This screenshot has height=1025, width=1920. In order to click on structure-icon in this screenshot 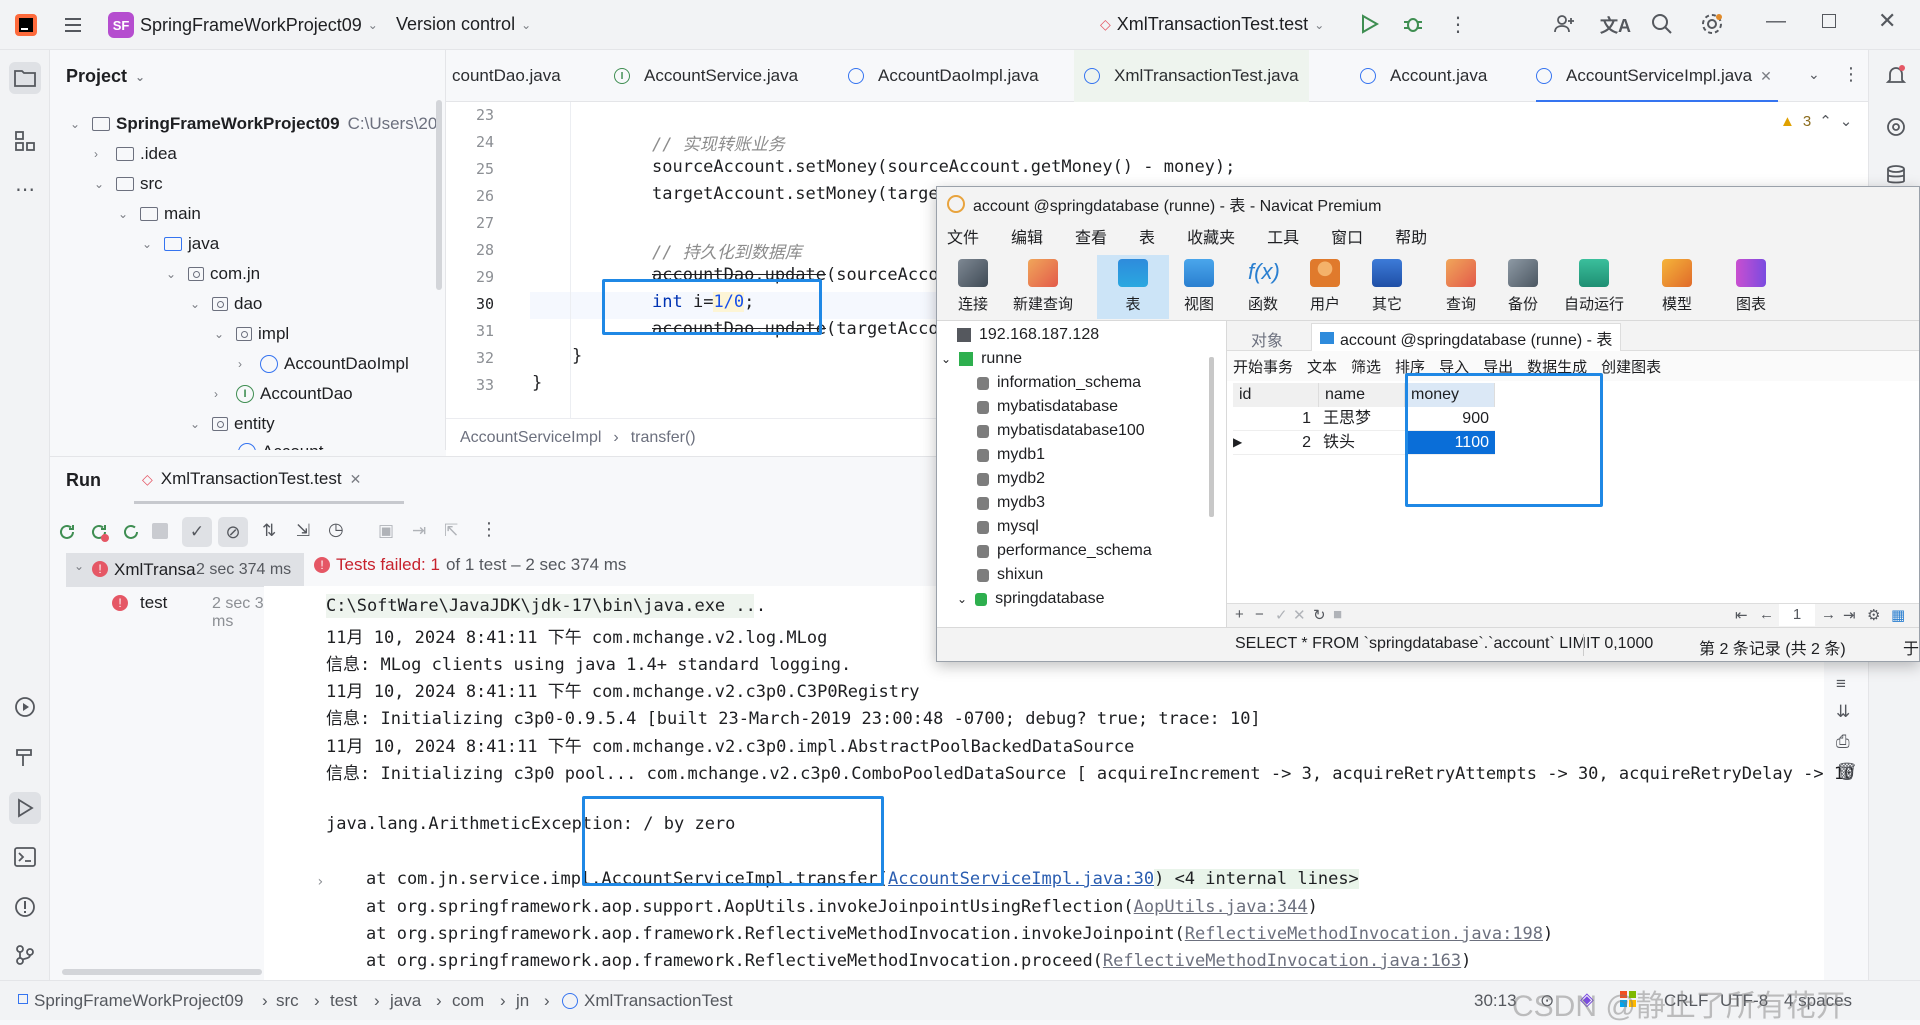, I will do `click(25, 141)`.